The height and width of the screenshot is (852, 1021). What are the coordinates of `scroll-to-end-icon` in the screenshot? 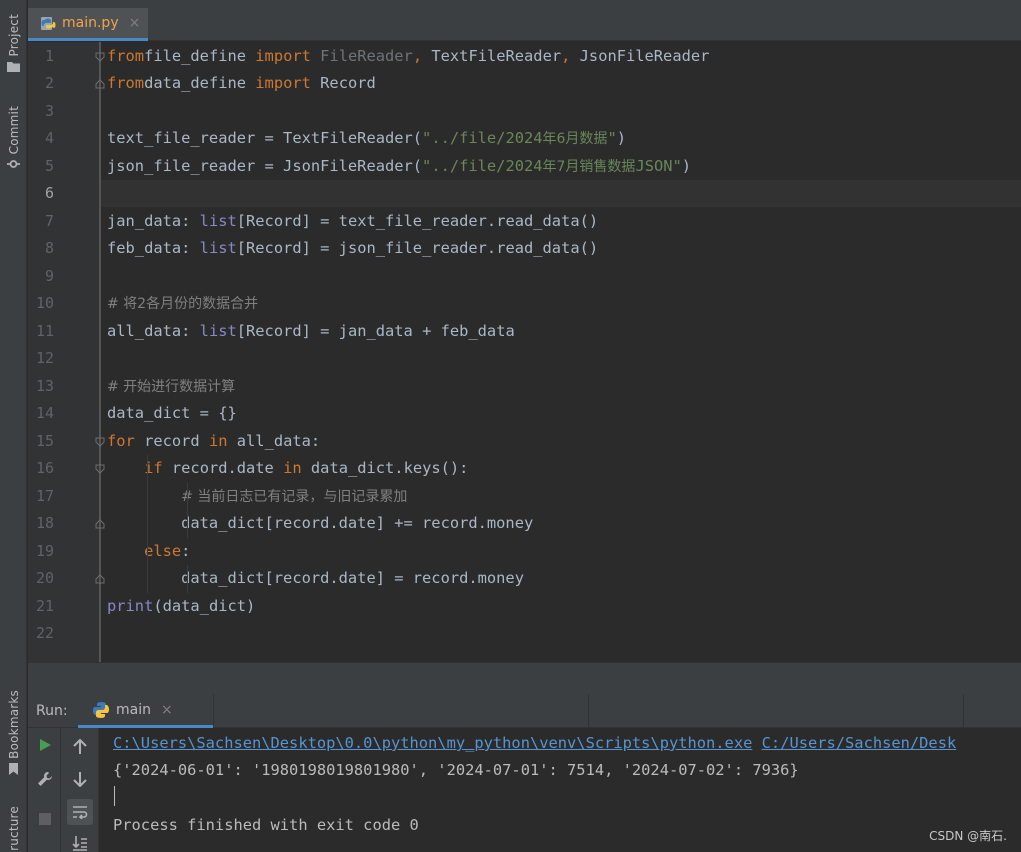 It's located at (79, 843).